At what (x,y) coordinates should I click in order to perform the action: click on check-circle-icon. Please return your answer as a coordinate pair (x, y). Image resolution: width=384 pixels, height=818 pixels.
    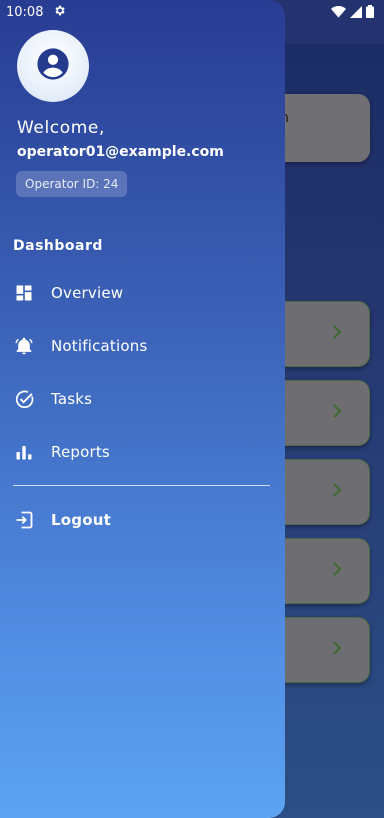
    Looking at the image, I should click on (24, 399).